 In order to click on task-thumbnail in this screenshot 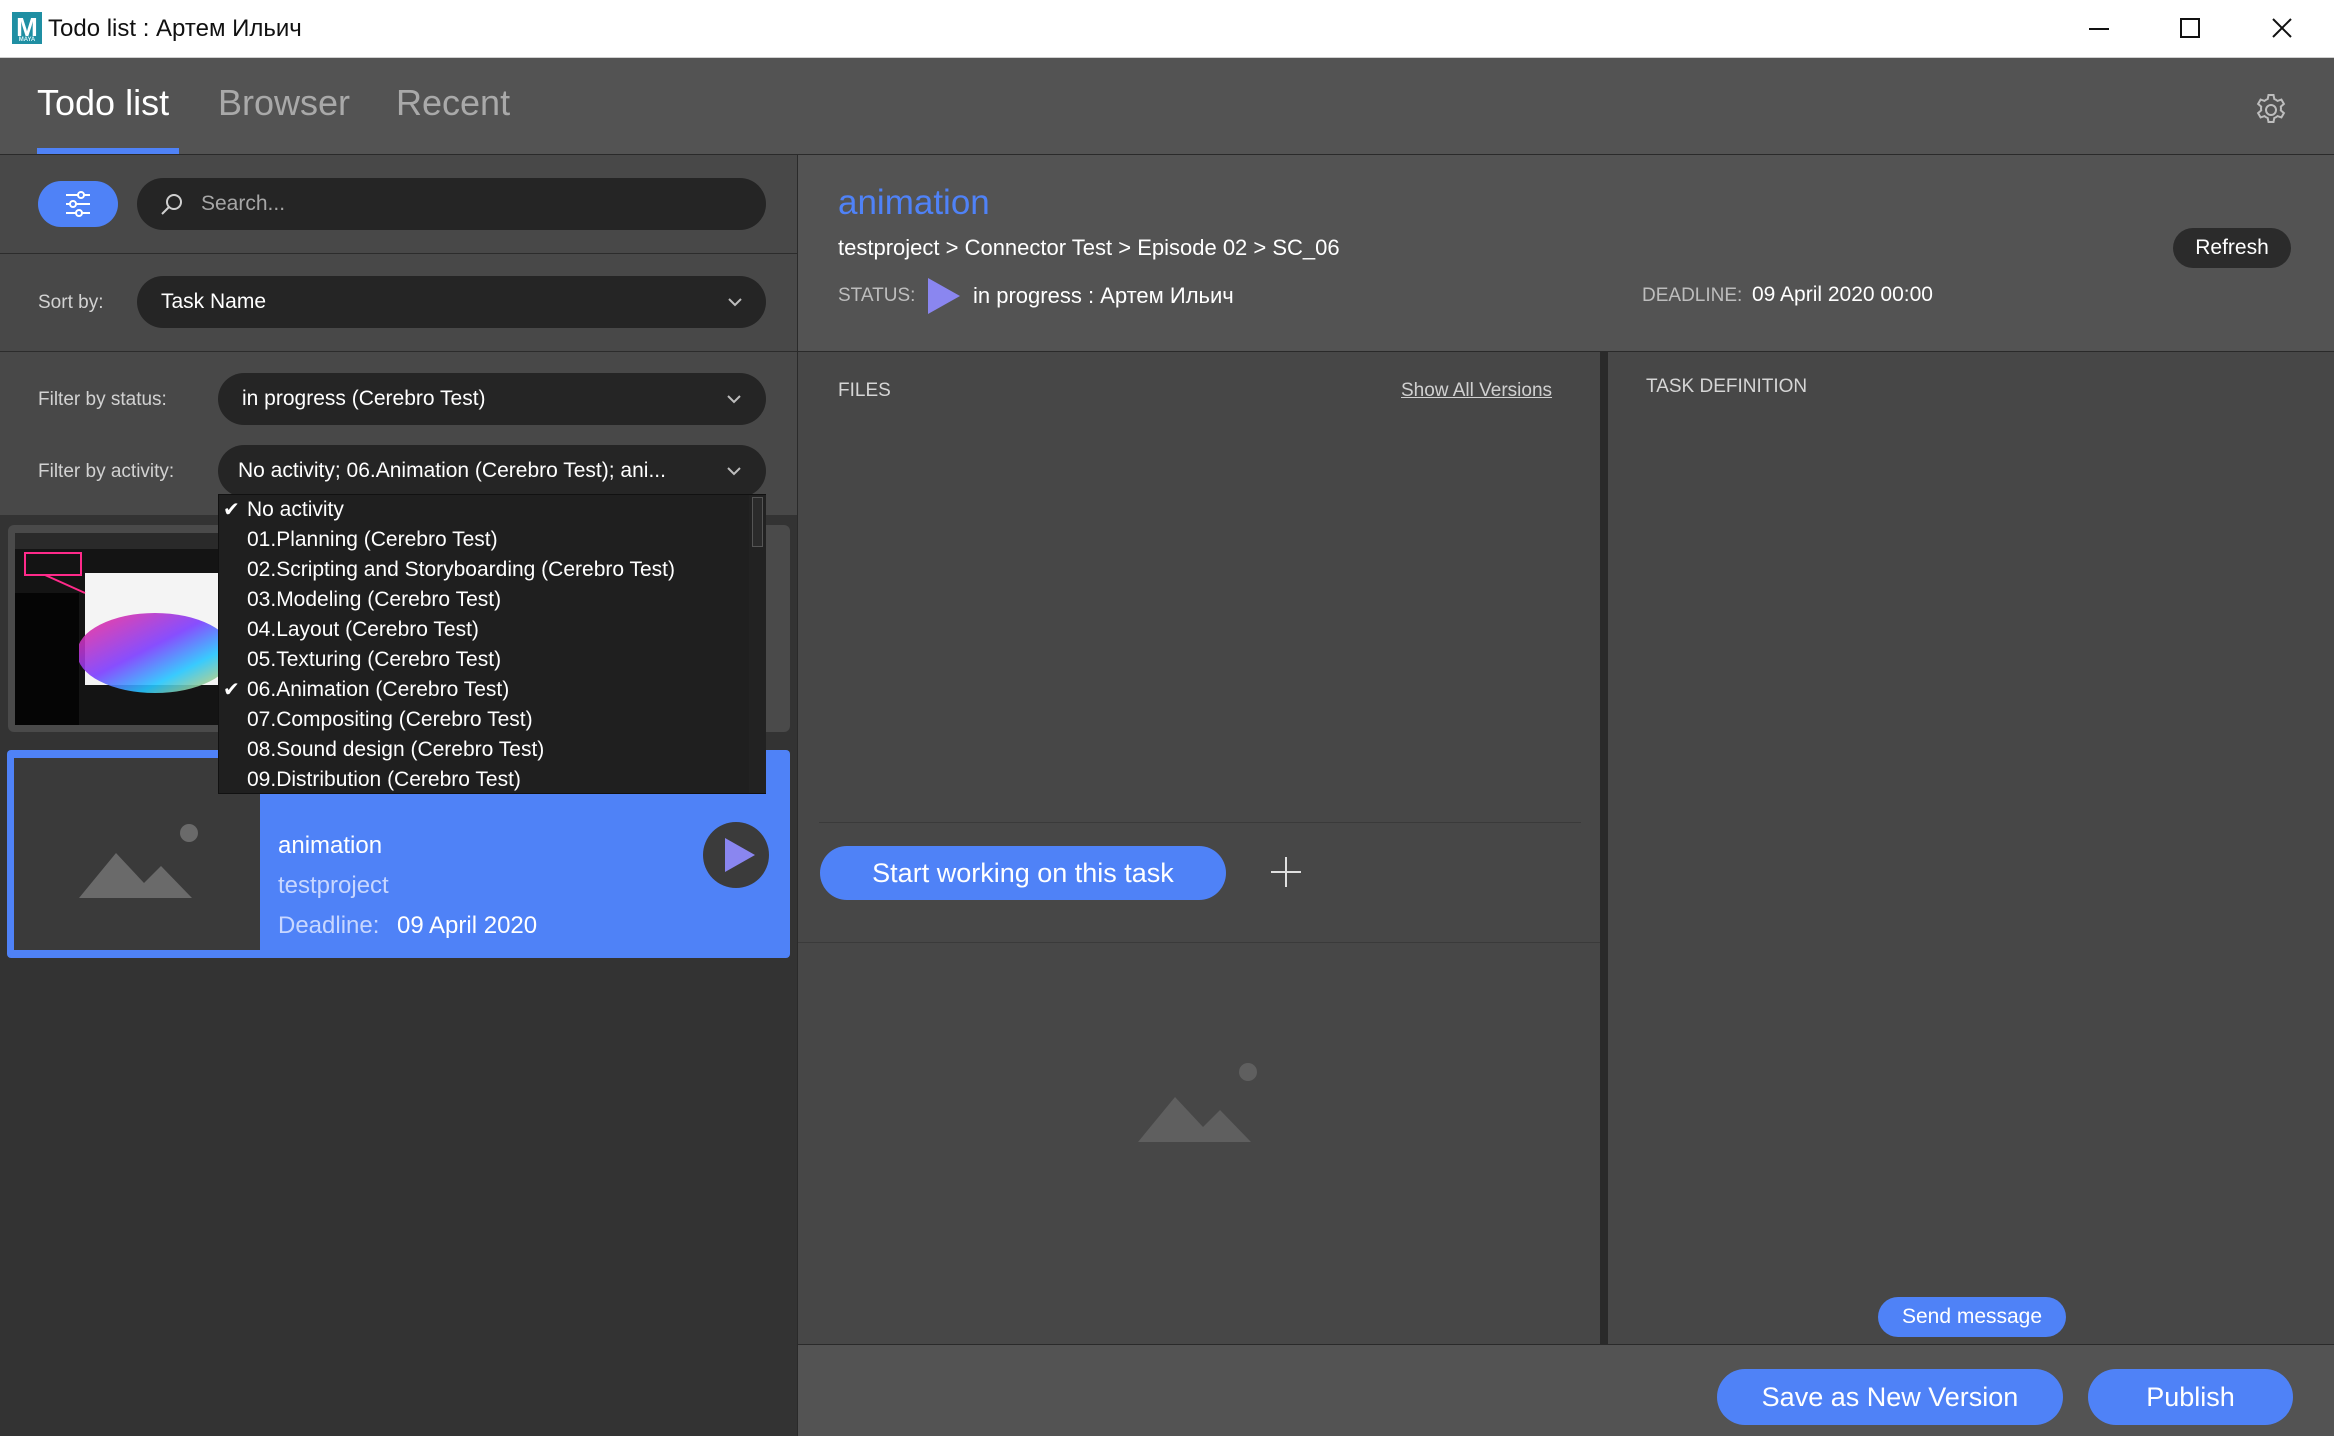, I will do `click(122, 629)`.